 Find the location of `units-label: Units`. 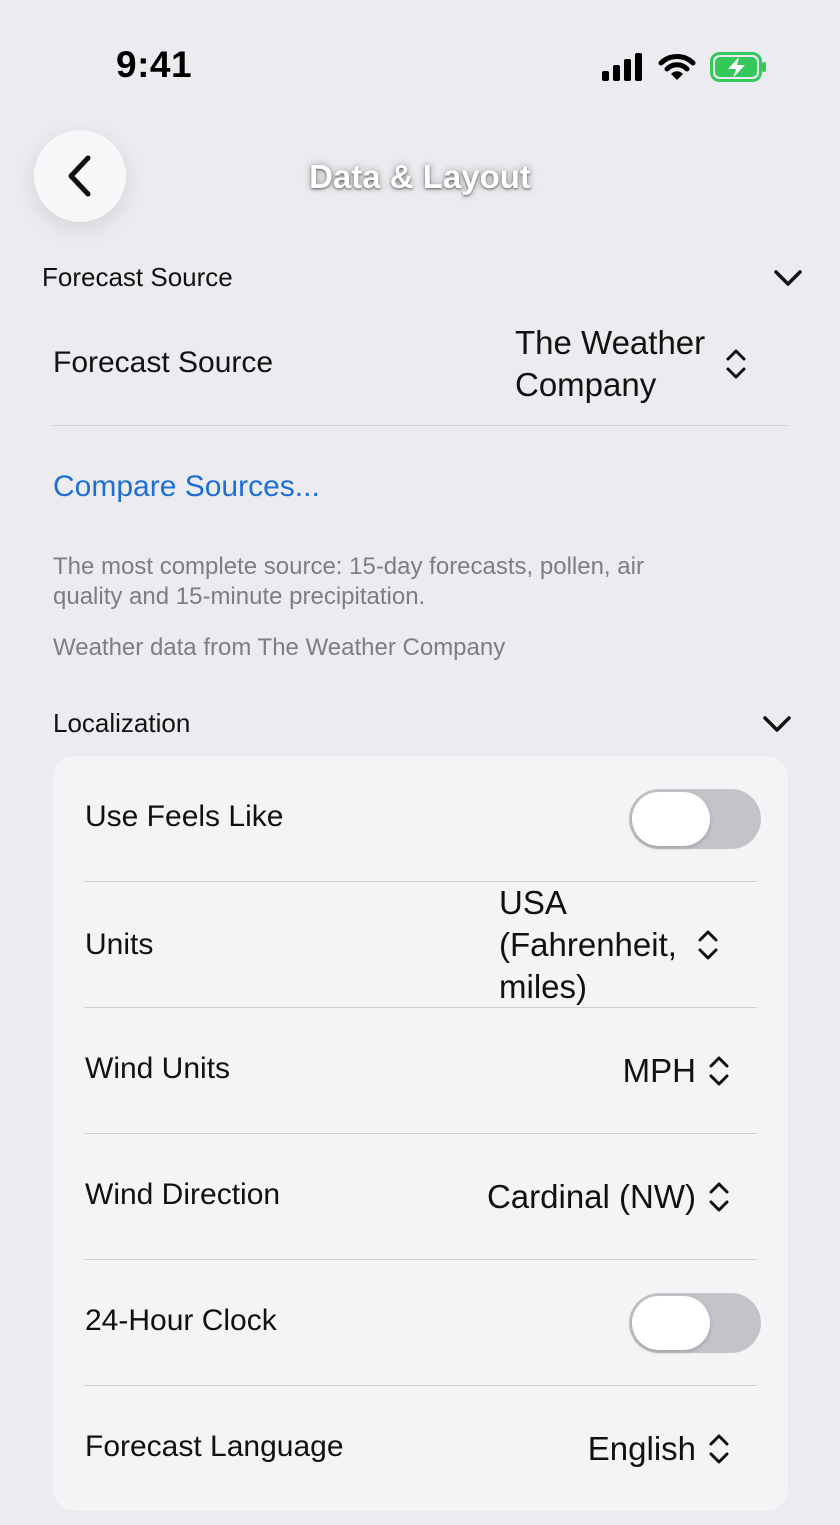

units-label: Units is located at coordinates (119, 944).